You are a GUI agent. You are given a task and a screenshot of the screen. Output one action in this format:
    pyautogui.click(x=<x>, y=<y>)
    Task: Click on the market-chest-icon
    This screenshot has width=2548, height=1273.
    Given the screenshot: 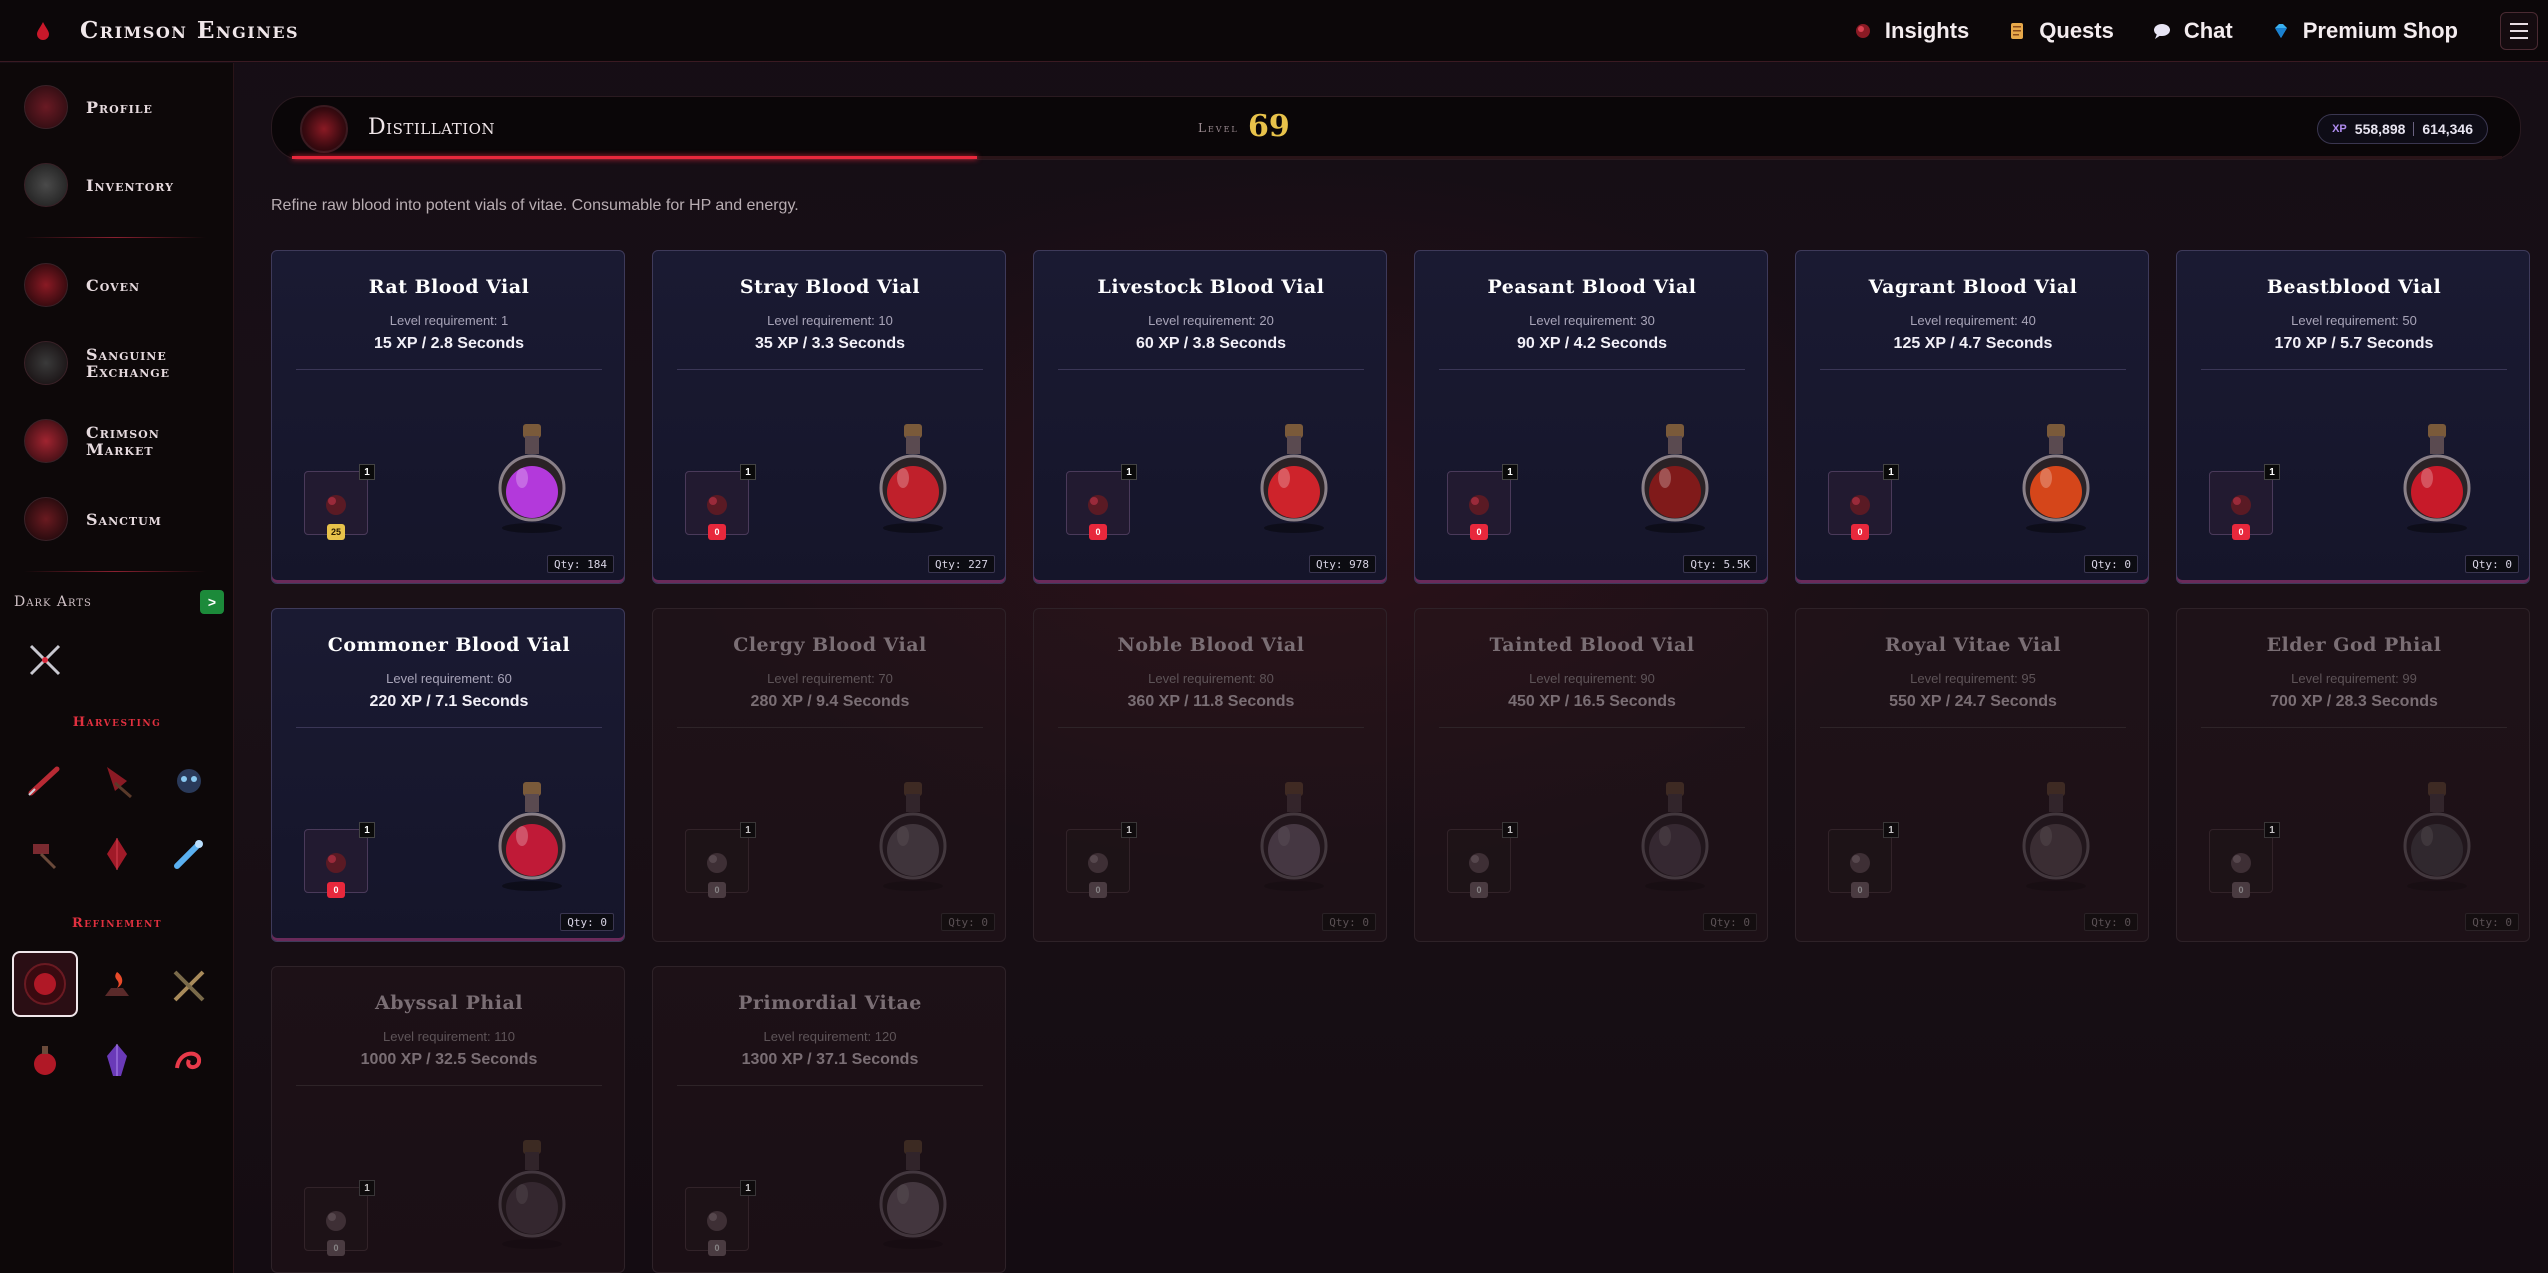 What is the action you would take?
    pyautogui.click(x=46, y=441)
    